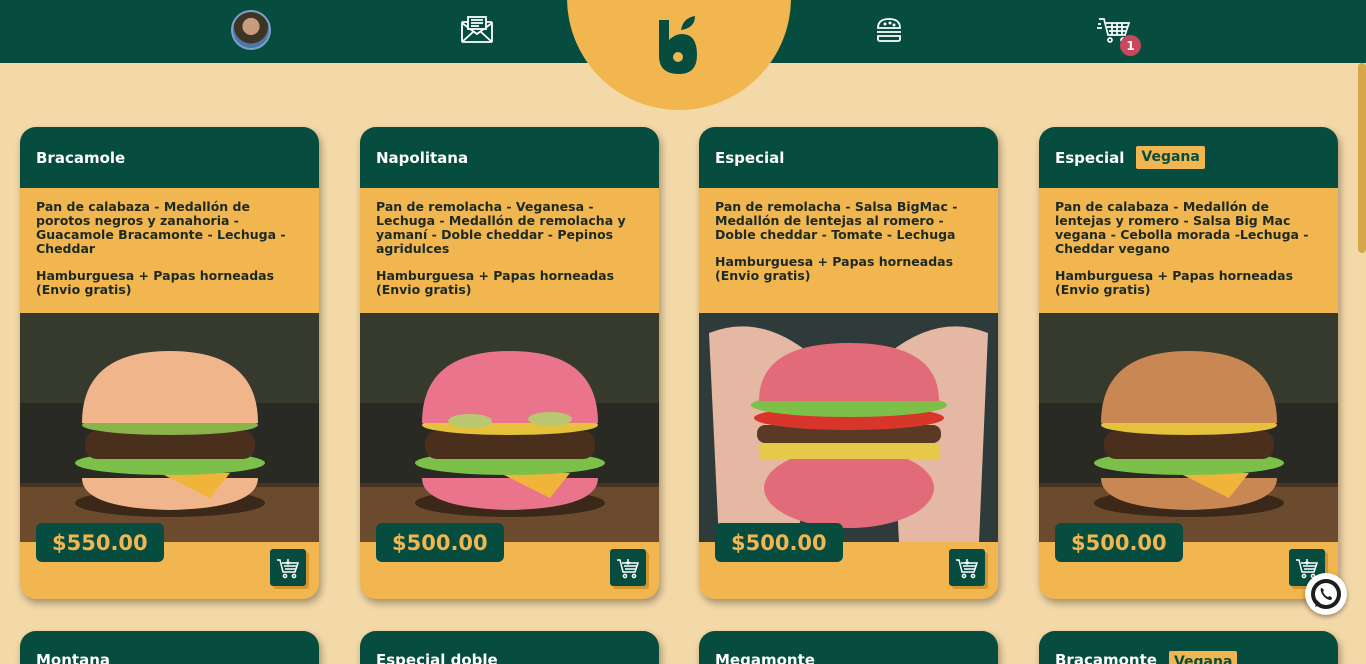  I want to click on card-header: Especial, so click(848, 157).